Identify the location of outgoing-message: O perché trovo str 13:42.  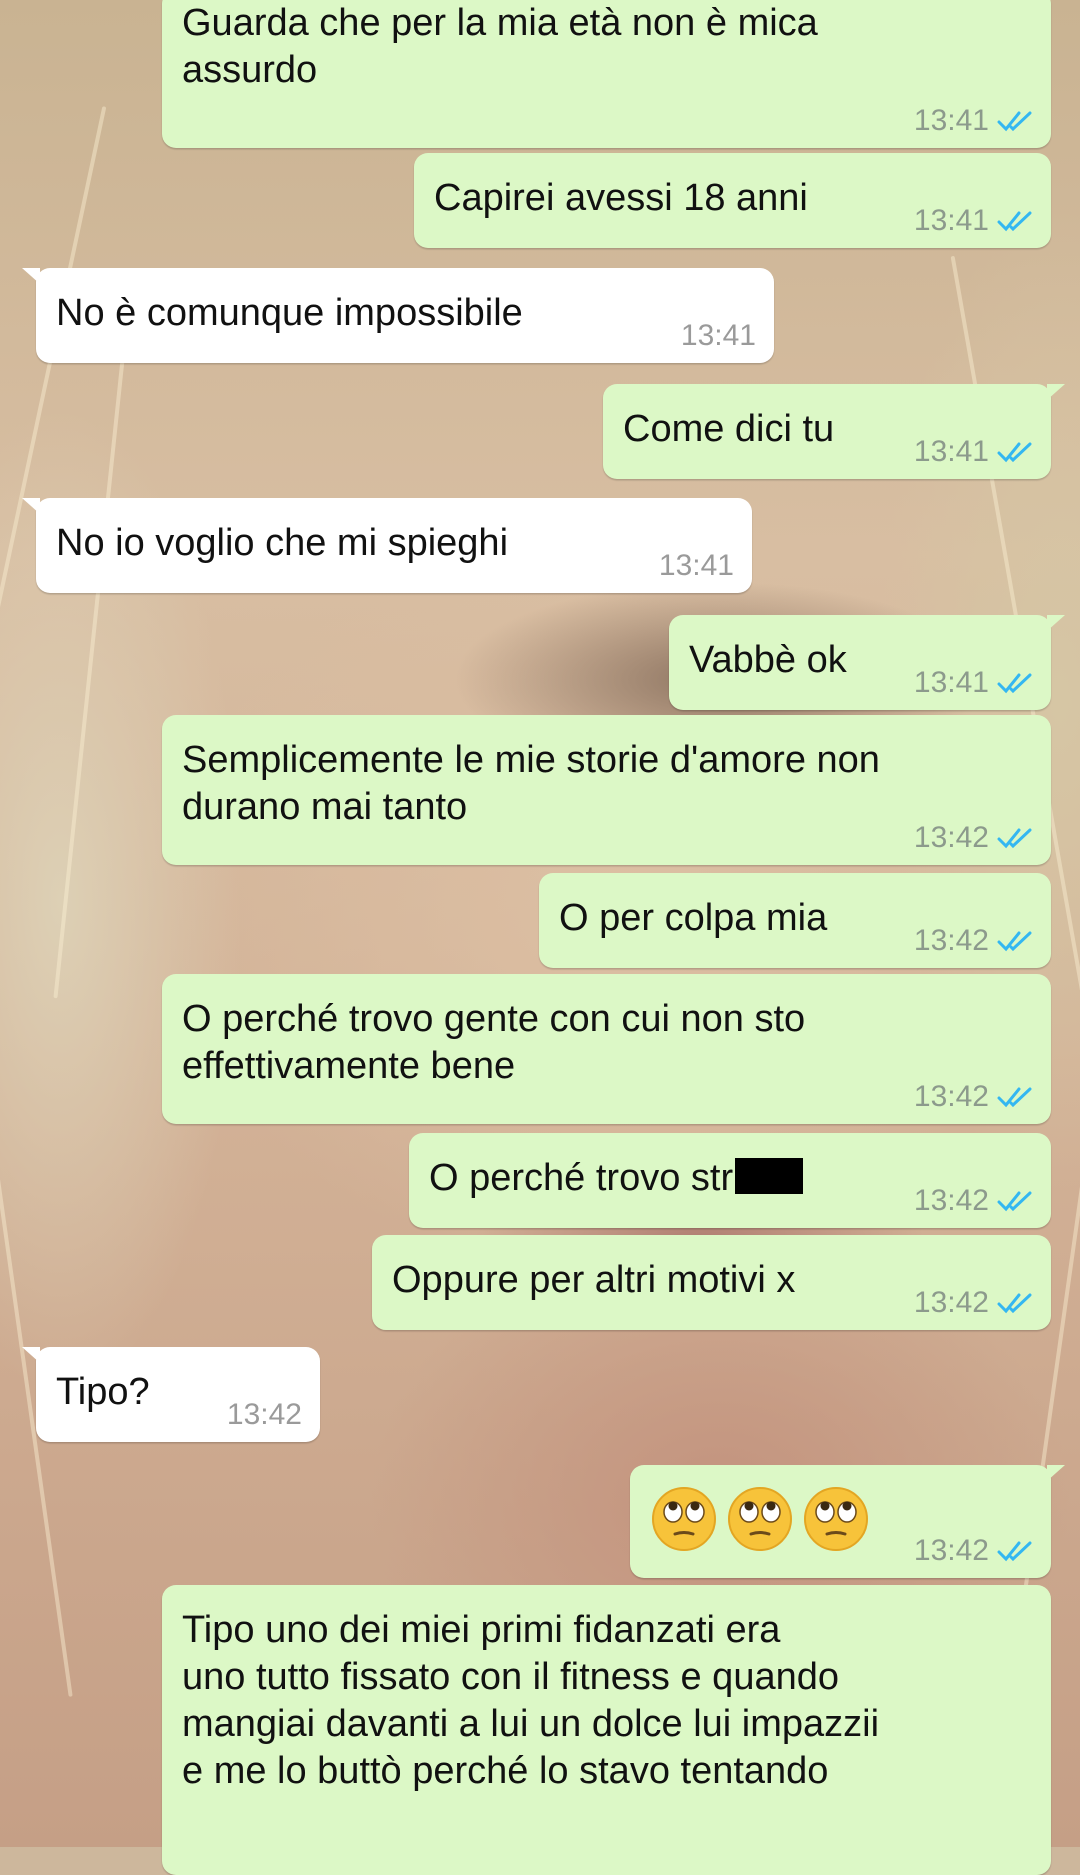
(730, 1180).